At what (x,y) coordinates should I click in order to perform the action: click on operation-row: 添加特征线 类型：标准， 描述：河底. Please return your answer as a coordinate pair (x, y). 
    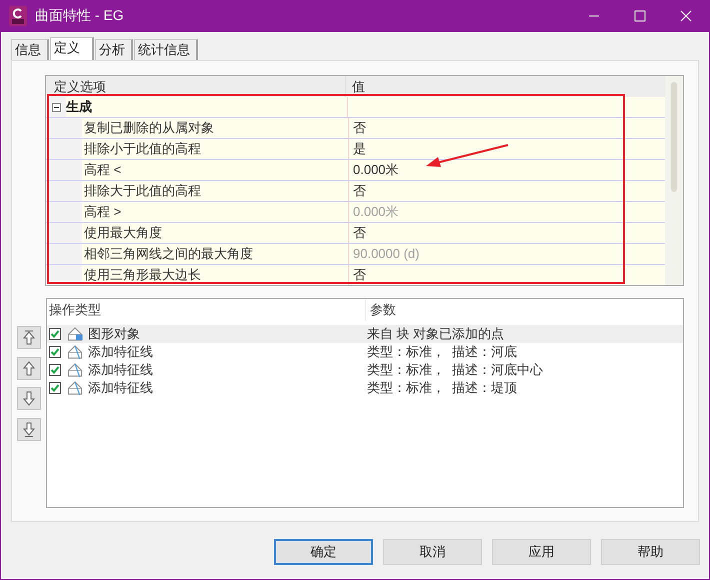
    Looking at the image, I should click on (365, 352).